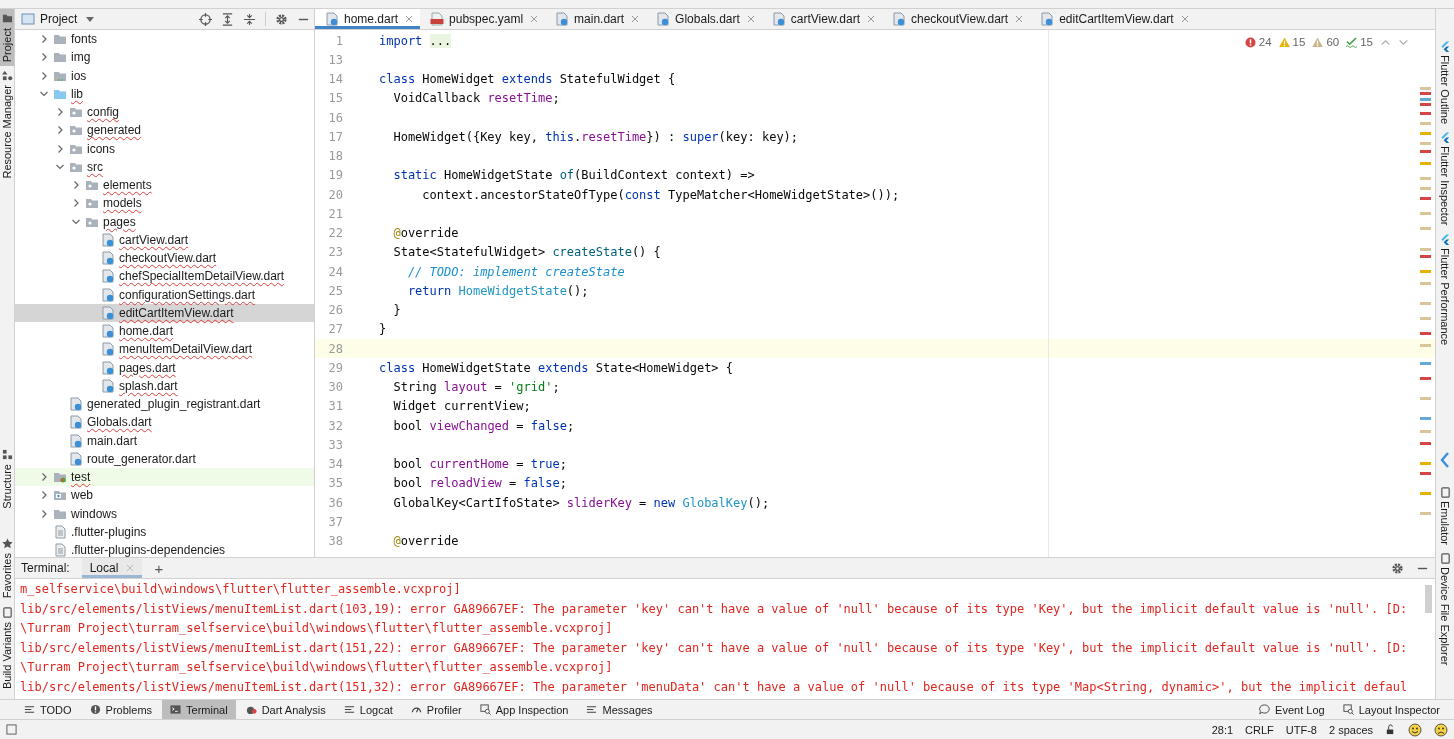  Describe the element at coordinates (164, 404) in the screenshot. I see `tree-item: generated_plugin_registrant.dart` at that location.